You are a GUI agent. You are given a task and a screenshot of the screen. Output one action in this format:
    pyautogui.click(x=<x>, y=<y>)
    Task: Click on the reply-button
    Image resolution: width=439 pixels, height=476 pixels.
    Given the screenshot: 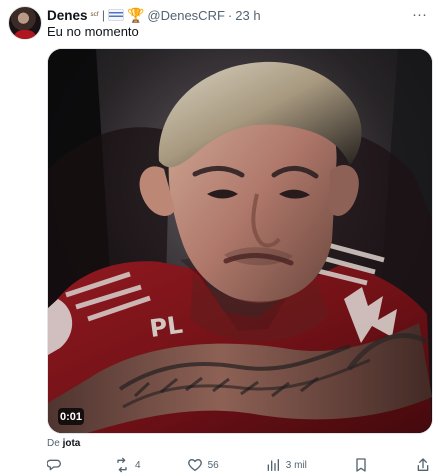 What is the action you would take?
    pyautogui.click(x=57, y=465)
    